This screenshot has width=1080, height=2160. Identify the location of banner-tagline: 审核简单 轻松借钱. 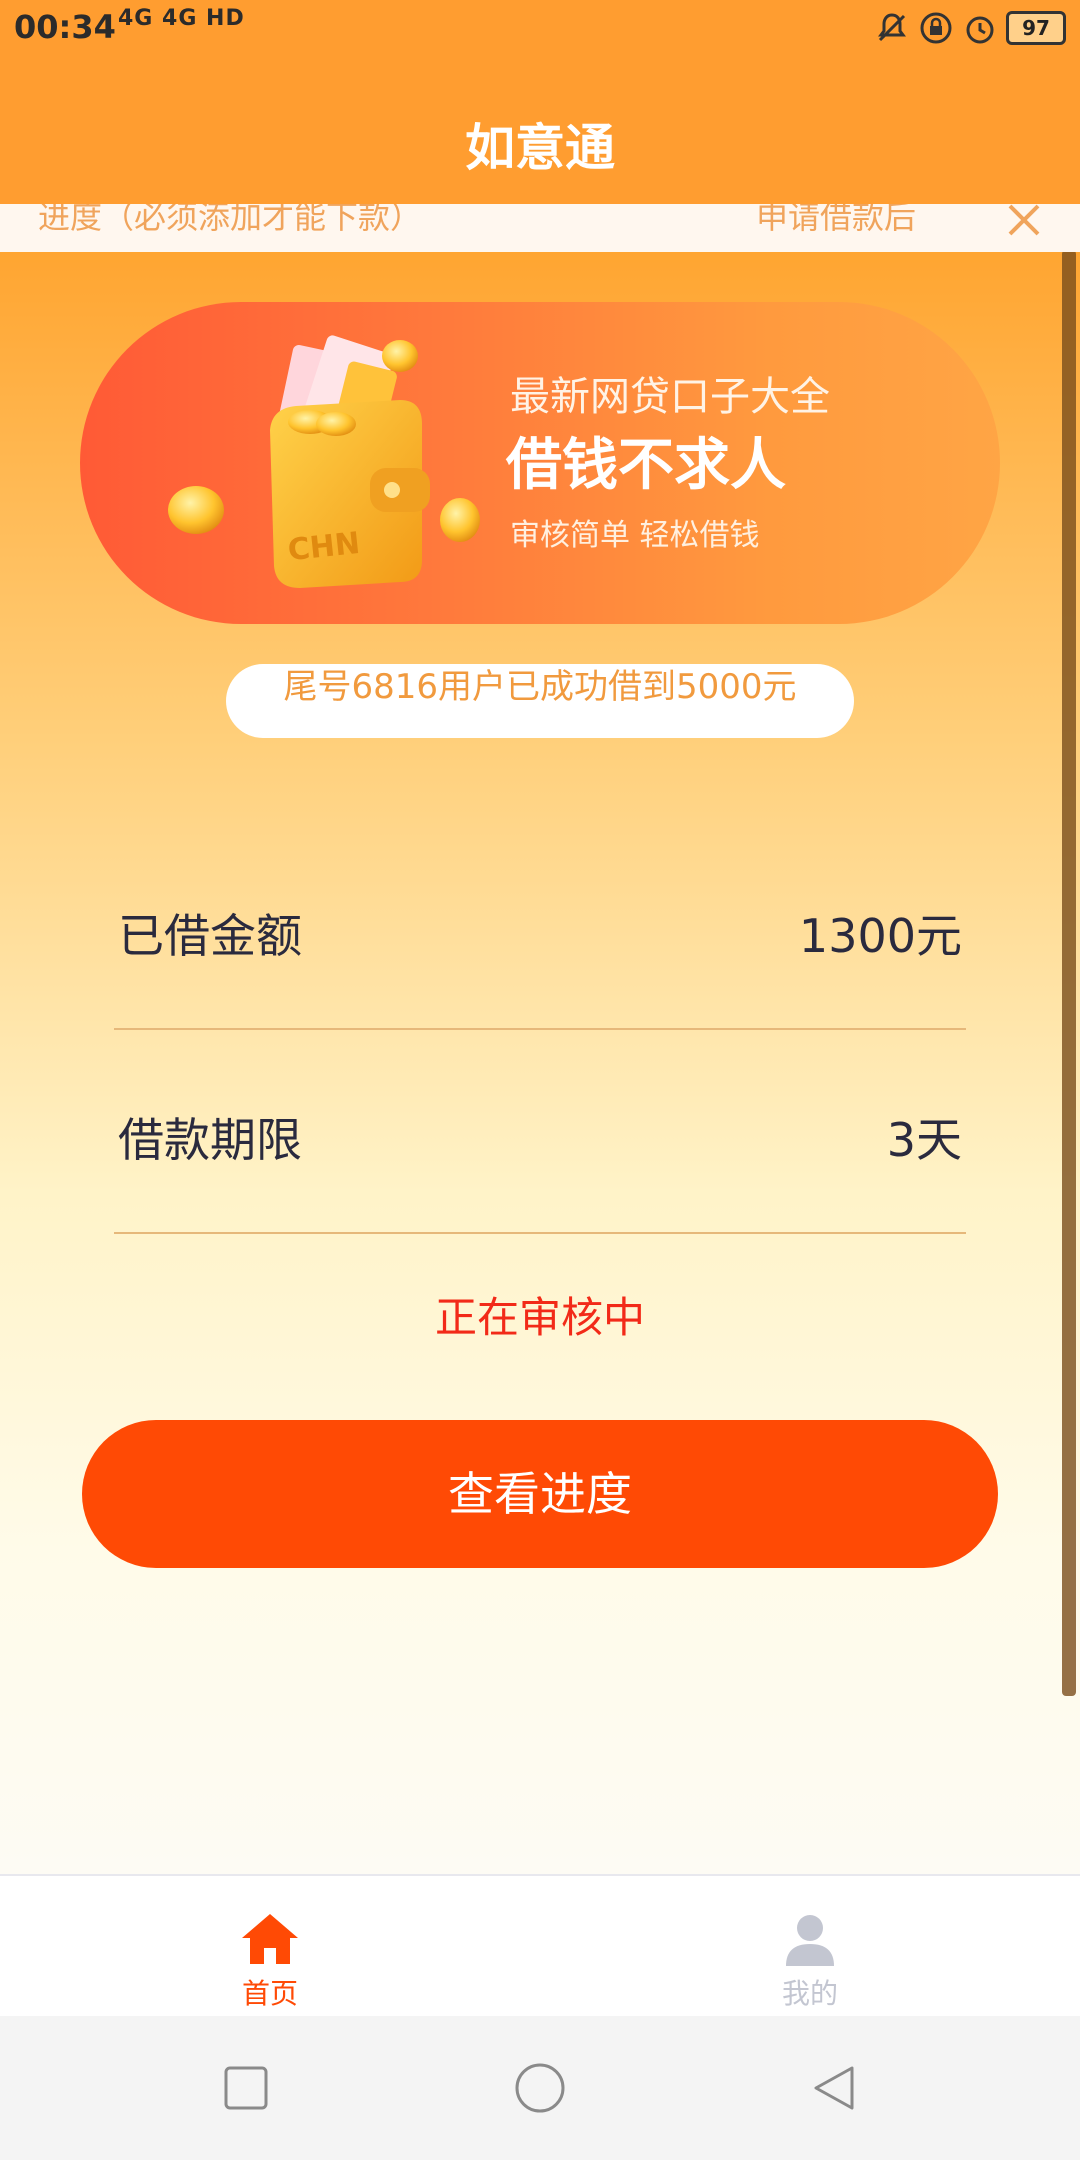
(635, 535).